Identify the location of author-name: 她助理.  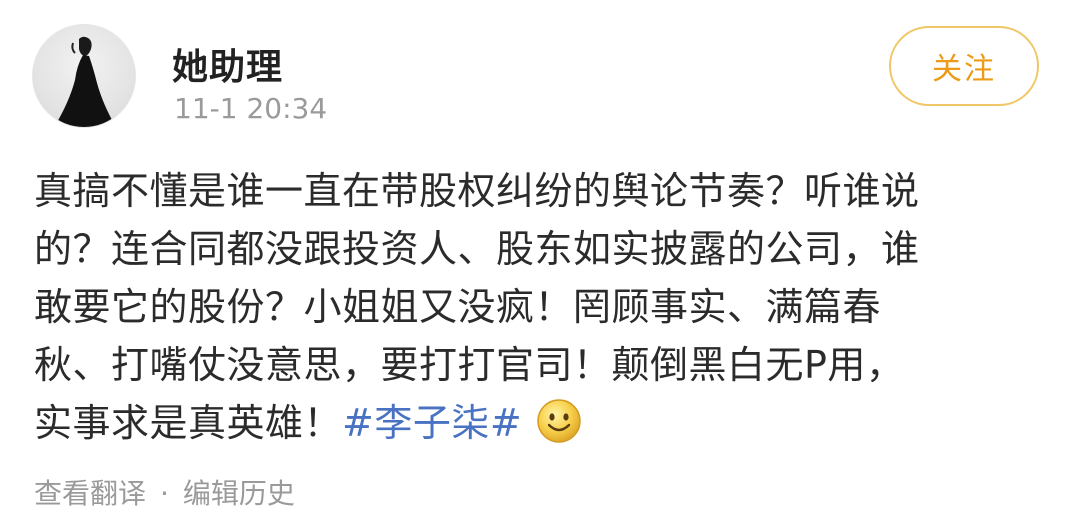
(227, 64).